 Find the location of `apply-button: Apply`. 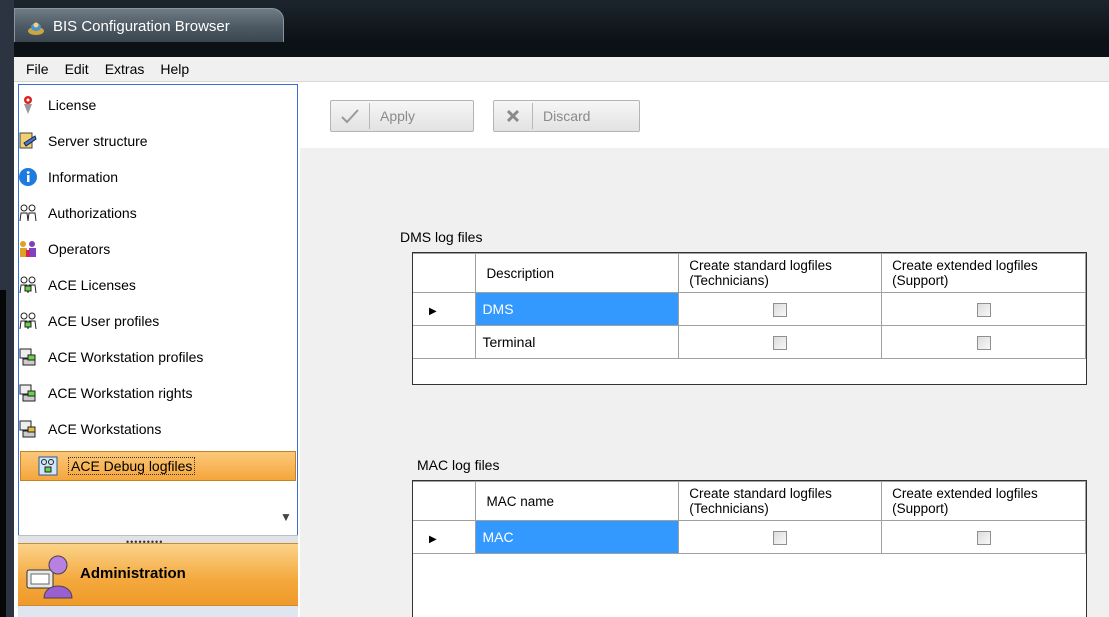

apply-button: Apply is located at coordinates (402, 116).